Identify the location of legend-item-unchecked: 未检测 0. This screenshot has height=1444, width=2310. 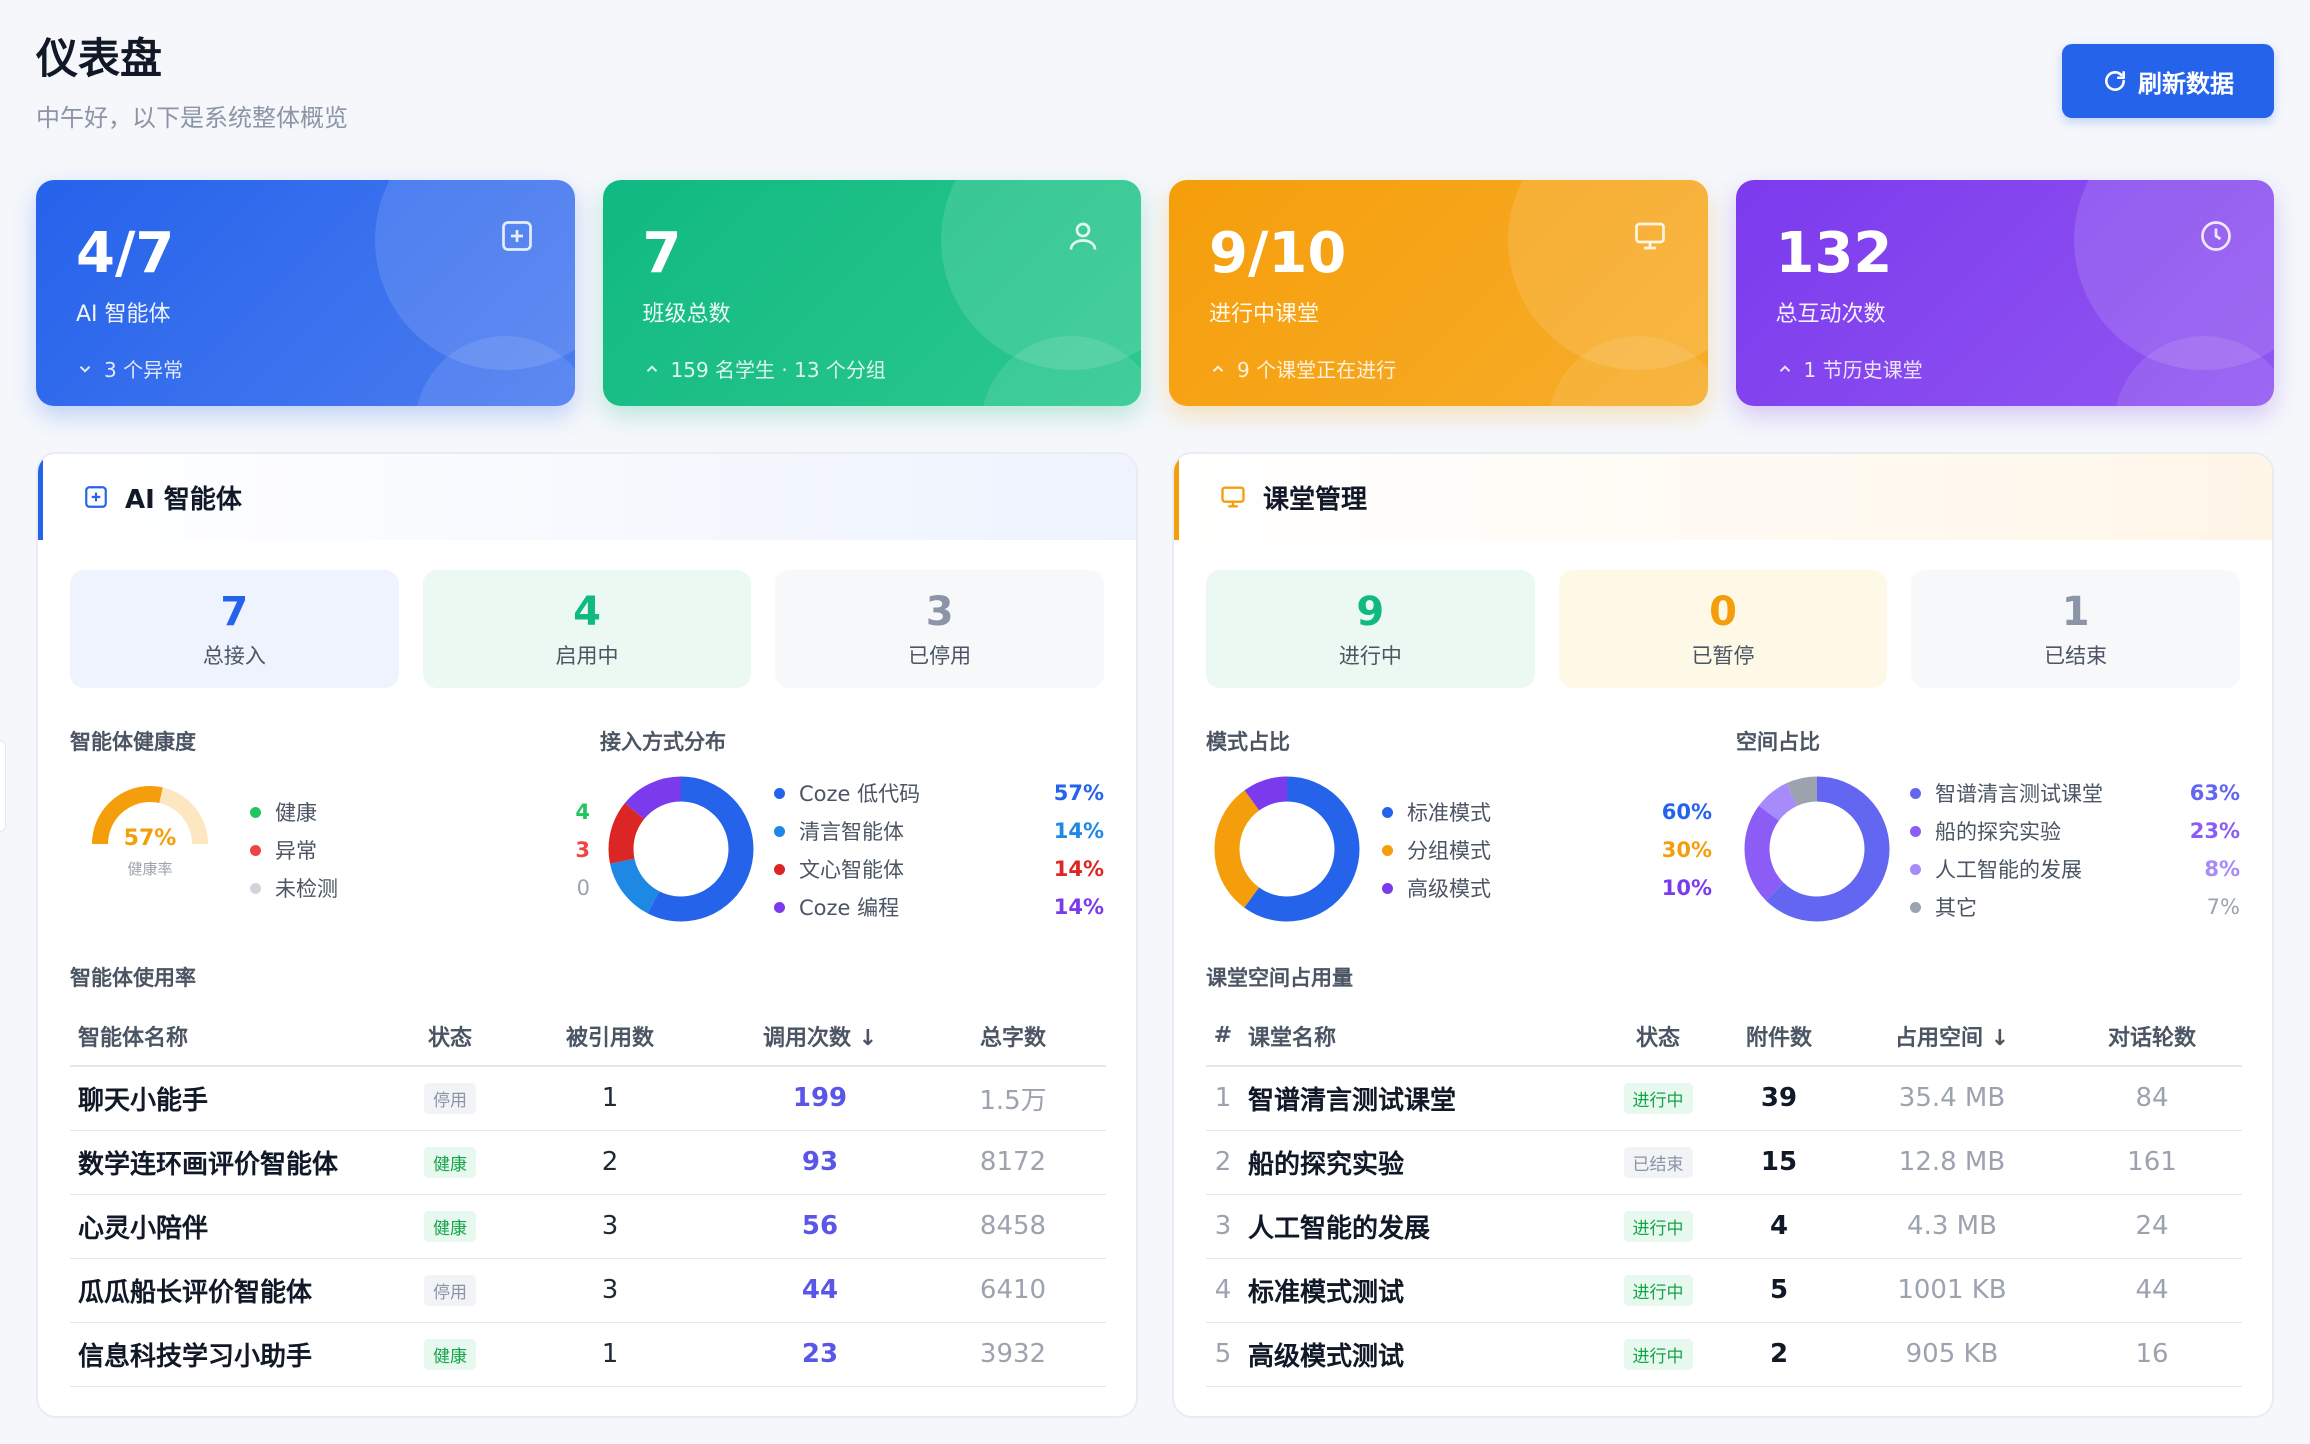
(420, 888).